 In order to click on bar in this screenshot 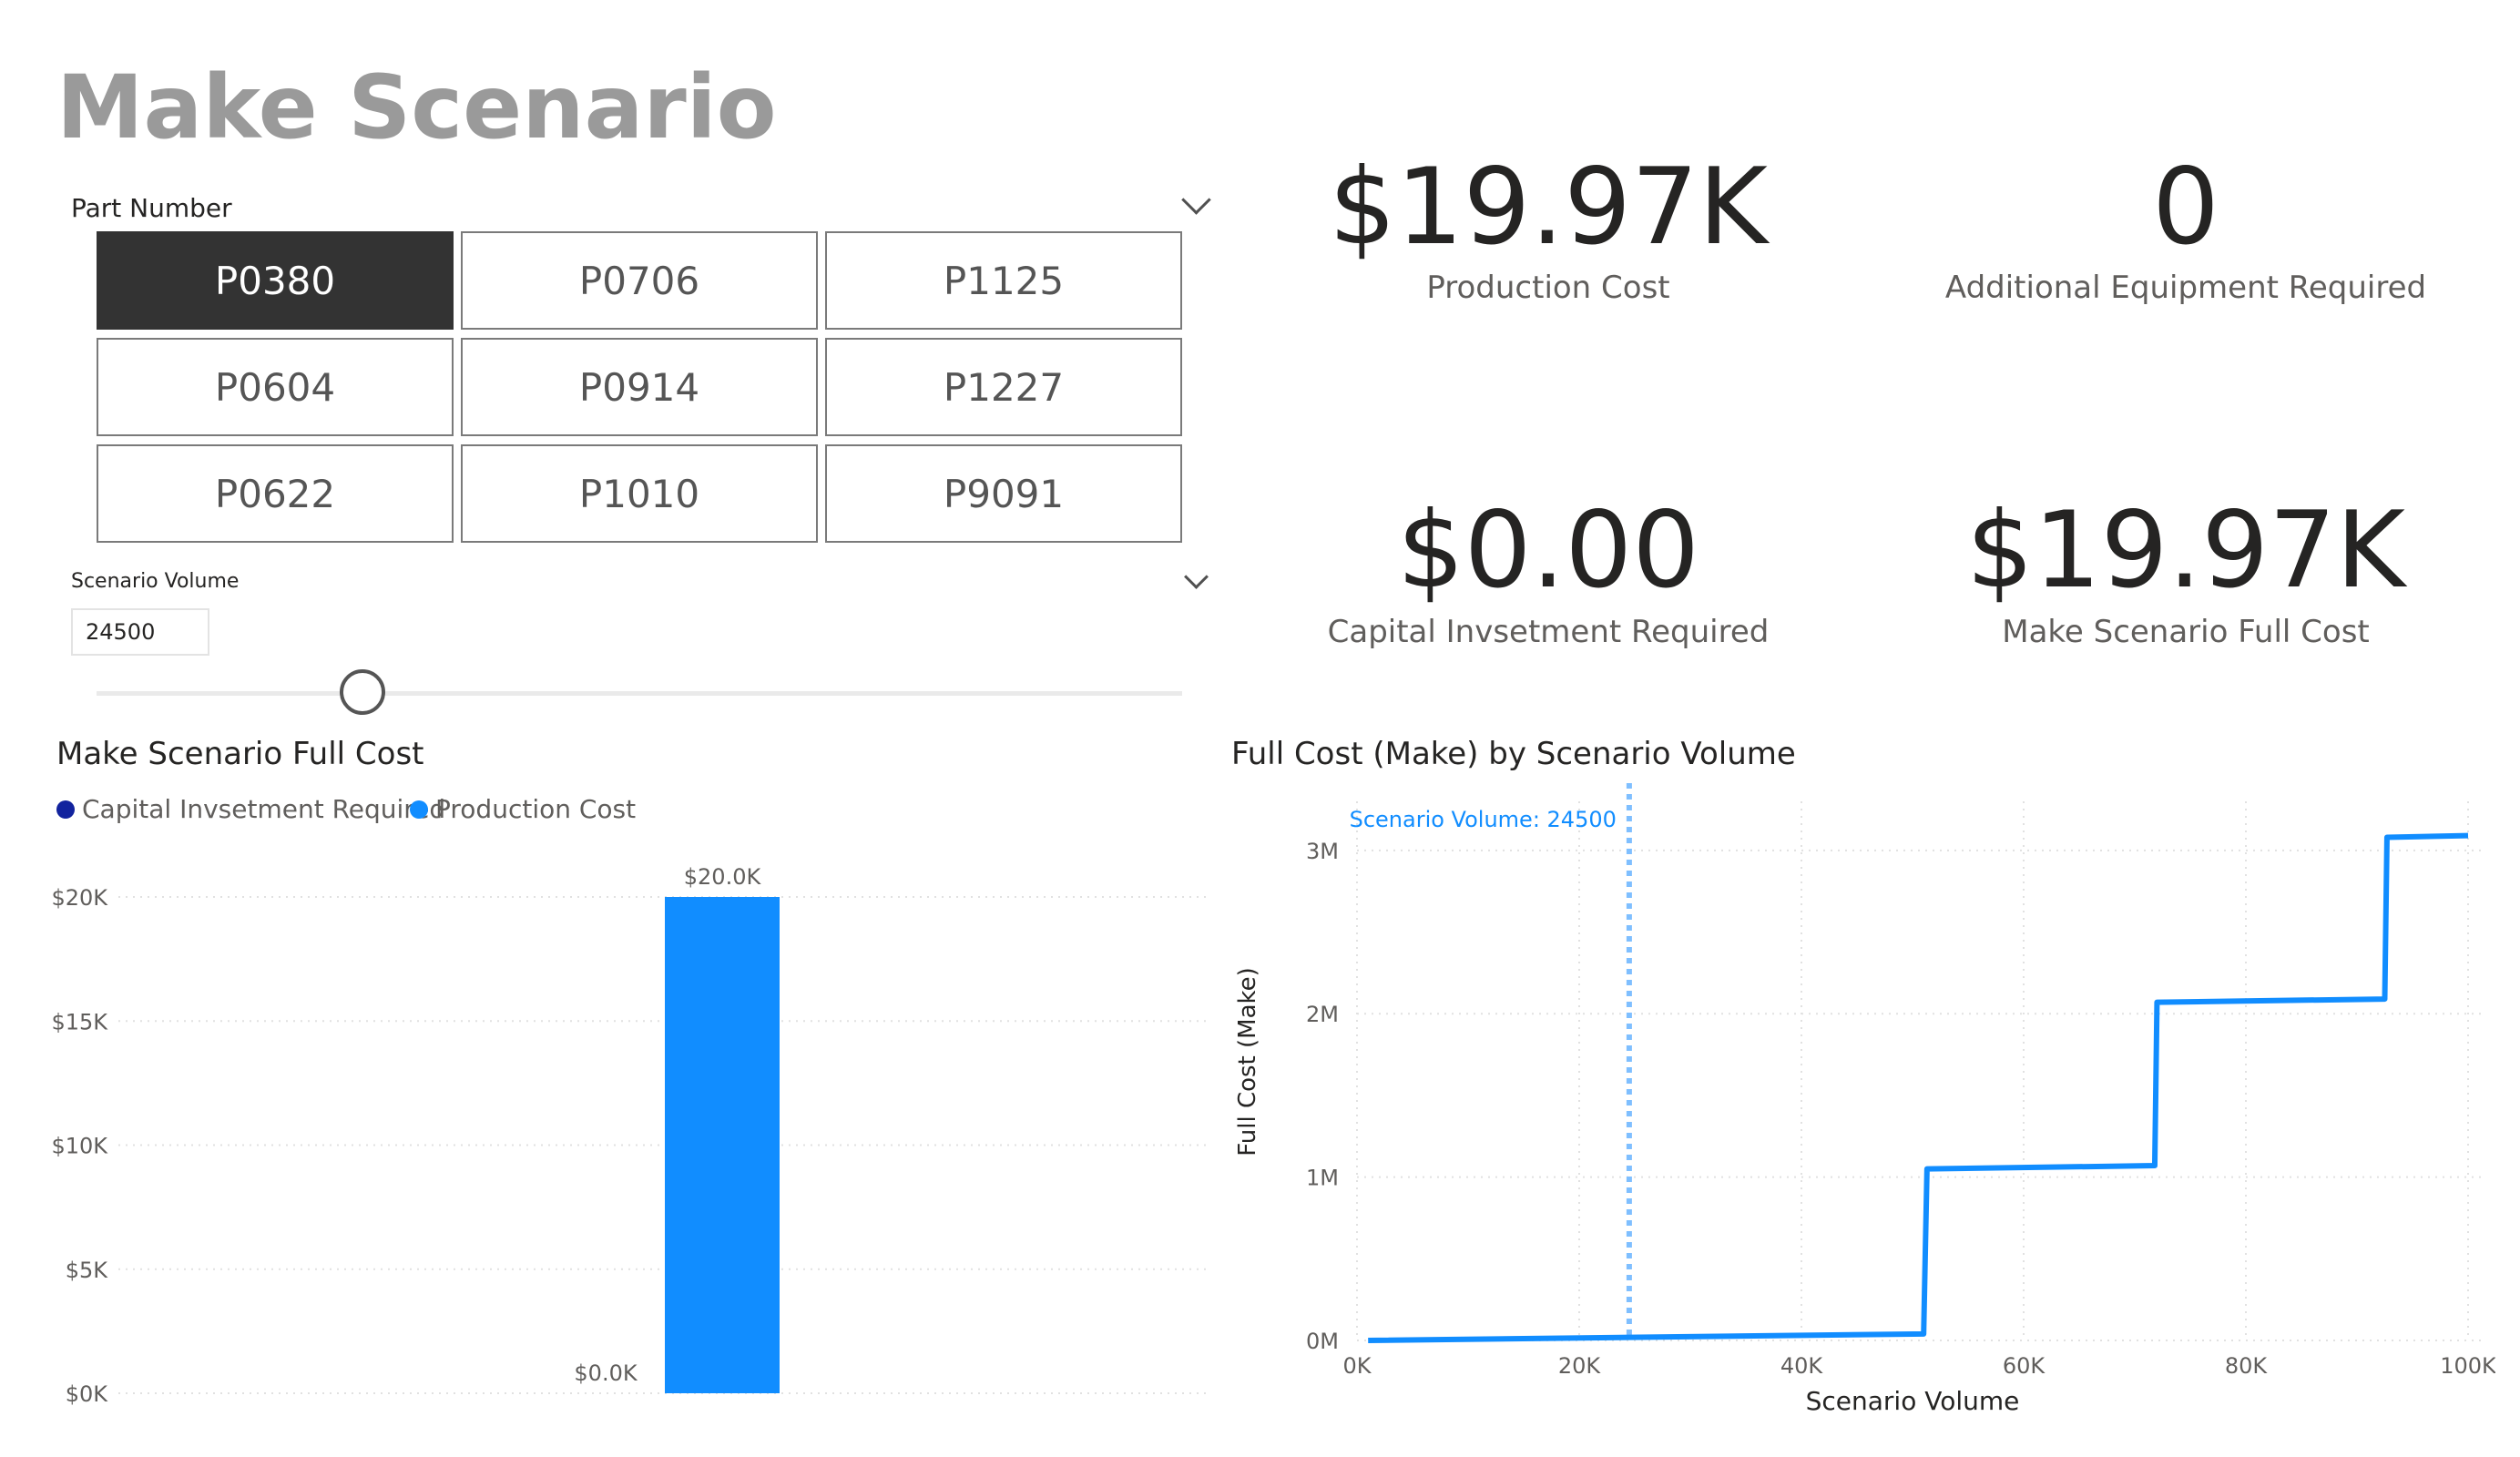, I will do `click(722, 1145)`.